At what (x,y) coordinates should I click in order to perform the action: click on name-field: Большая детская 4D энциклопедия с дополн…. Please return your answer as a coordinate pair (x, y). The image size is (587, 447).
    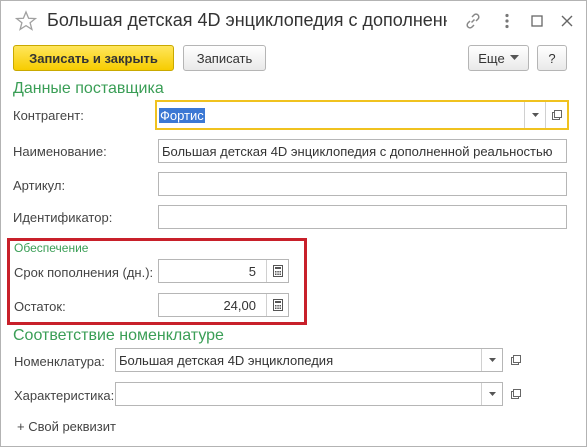
    Looking at the image, I should click on (362, 151).